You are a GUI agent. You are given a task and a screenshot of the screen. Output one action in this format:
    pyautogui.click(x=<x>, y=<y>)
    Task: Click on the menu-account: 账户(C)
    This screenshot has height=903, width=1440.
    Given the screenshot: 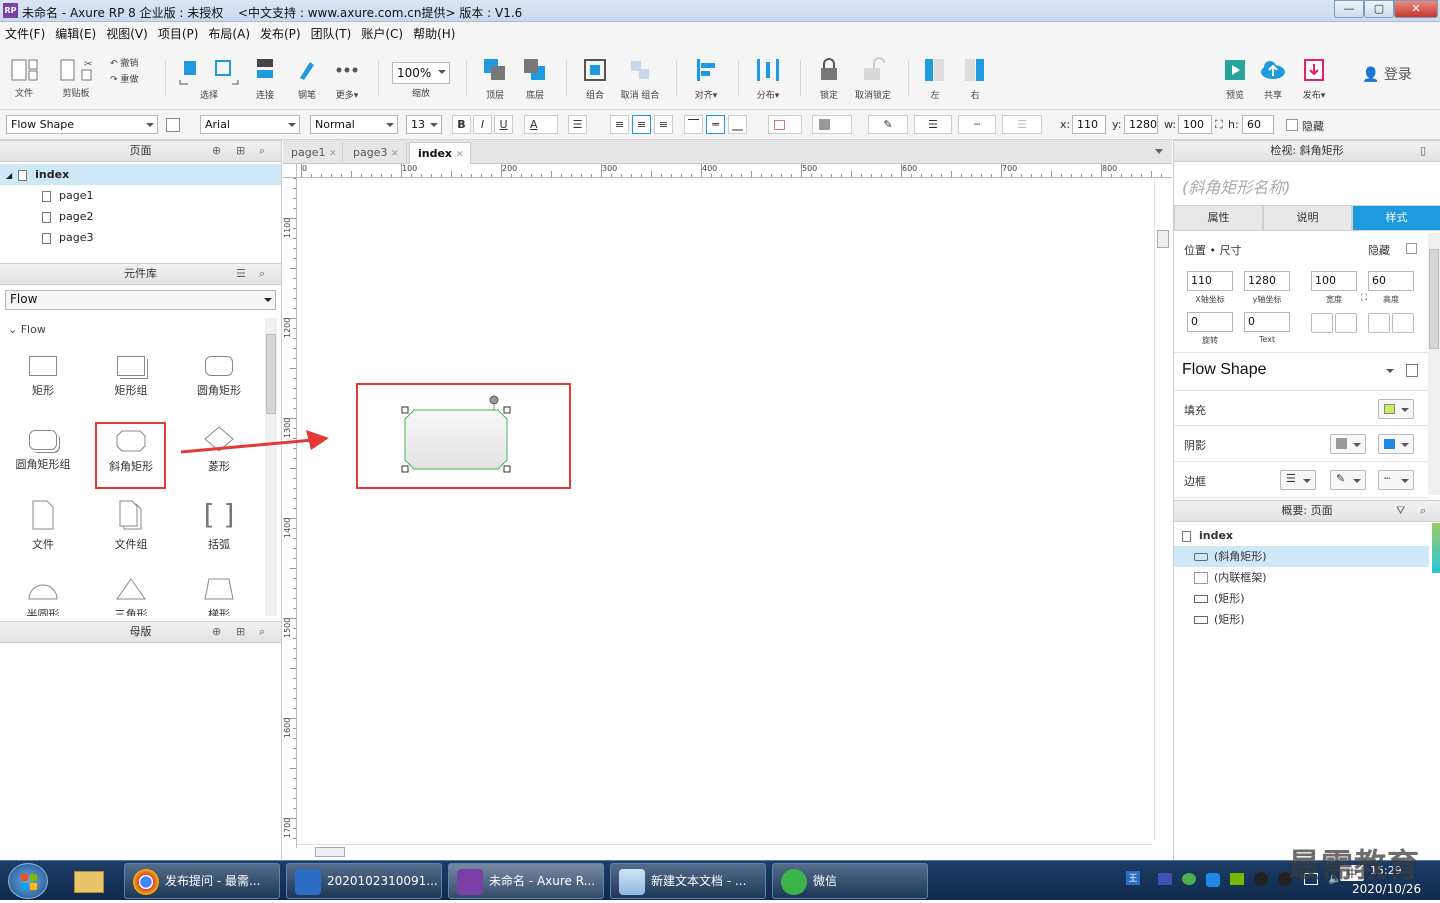 What is the action you would take?
    pyautogui.click(x=382, y=33)
    